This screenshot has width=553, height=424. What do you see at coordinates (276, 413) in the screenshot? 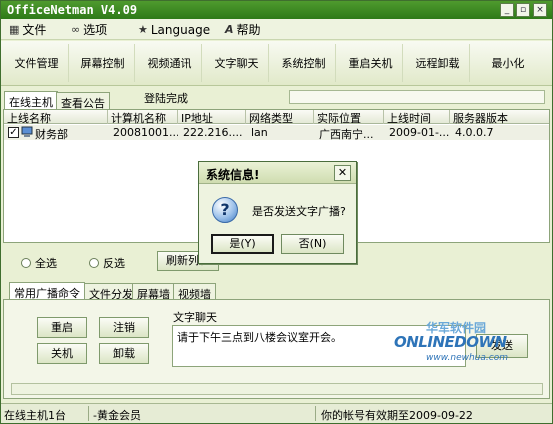
I see `status-bar: 在线主机1台 -黄金会员 你的帐号有效期至2009-09-22` at bounding box center [276, 413].